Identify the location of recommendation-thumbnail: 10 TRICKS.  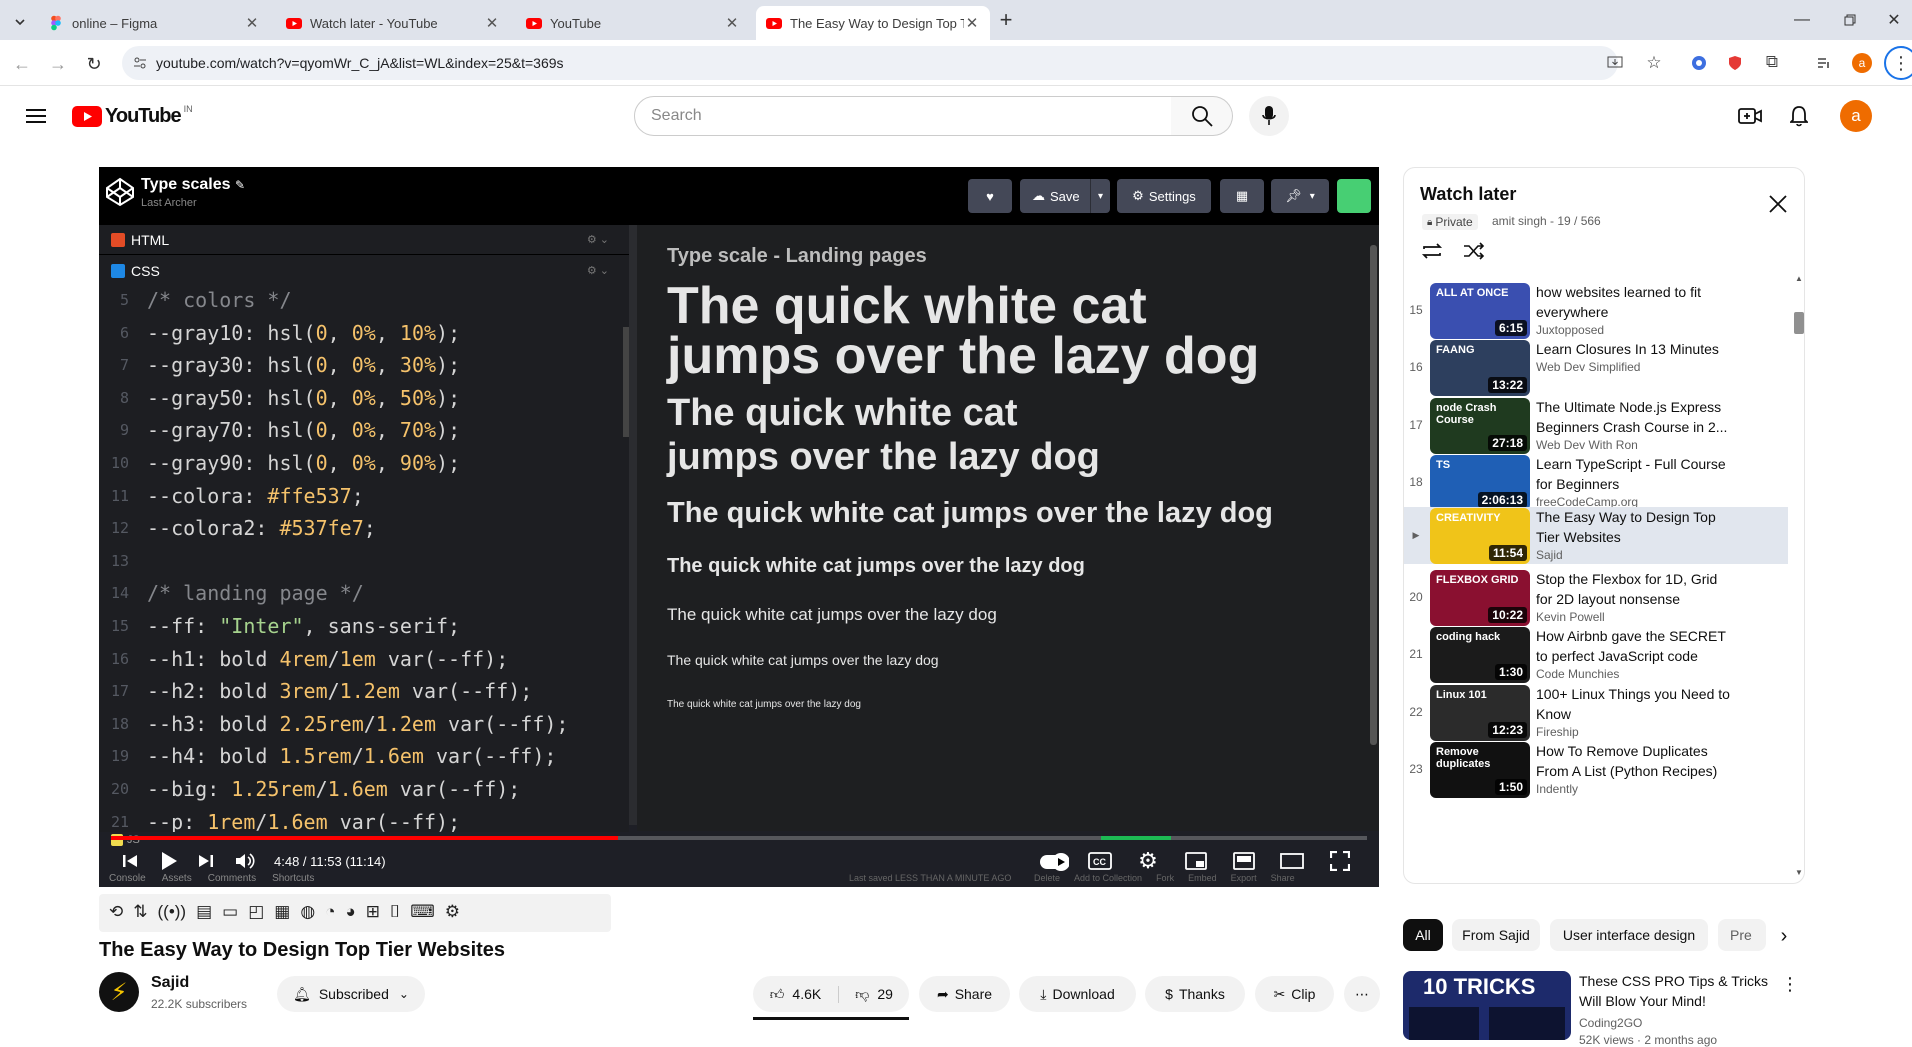
(1487, 1005).